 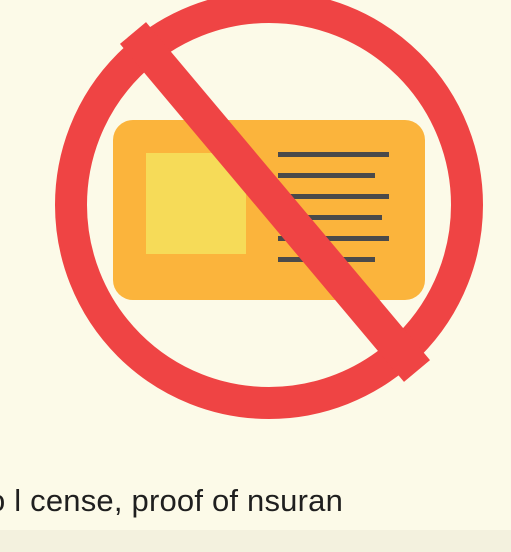 I want to click on footer-band, so click(x=255, y=541).